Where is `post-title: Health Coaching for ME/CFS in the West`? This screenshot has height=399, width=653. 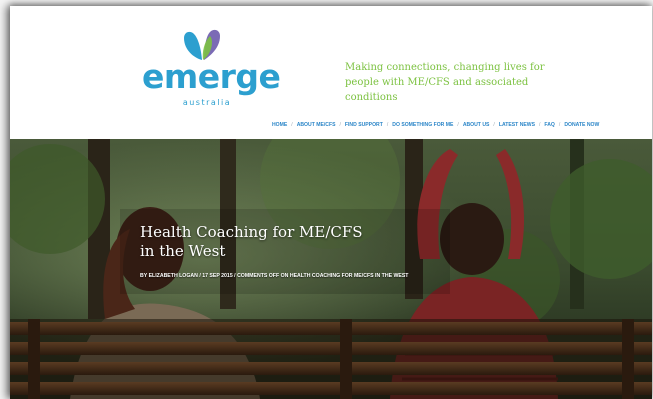
post-title: Health Coaching for ME/CFS in the West is located at coordinates (260, 242).